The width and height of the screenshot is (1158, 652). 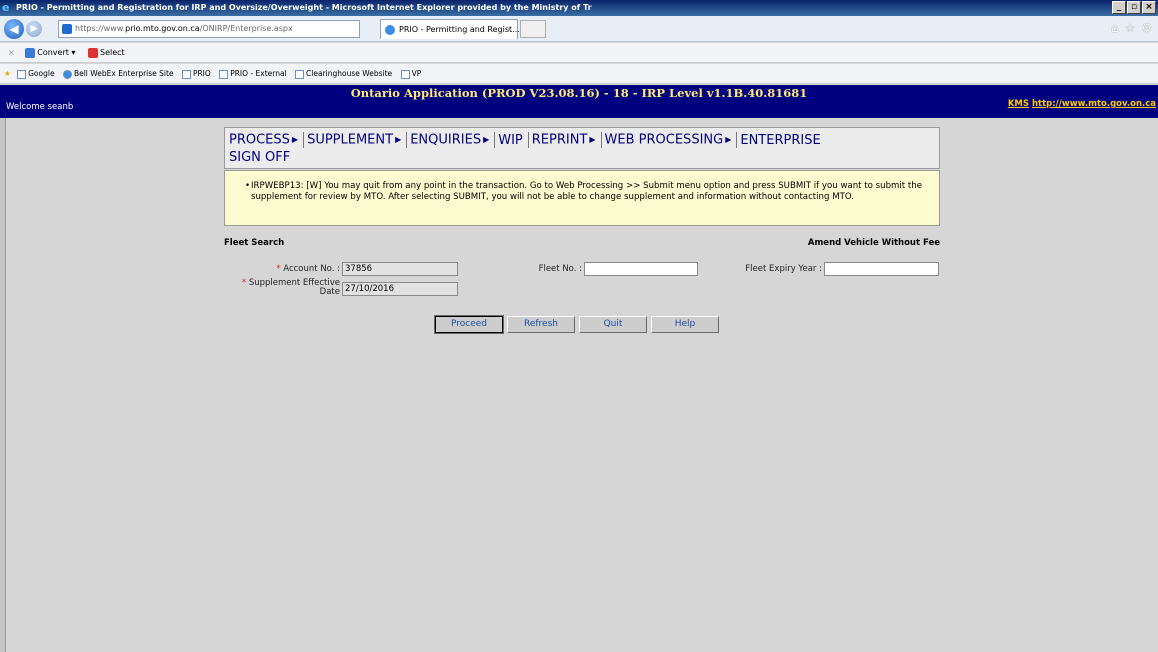 I want to click on browser-right-icons: ⌂ ☆ ⚙, so click(x=1131, y=28).